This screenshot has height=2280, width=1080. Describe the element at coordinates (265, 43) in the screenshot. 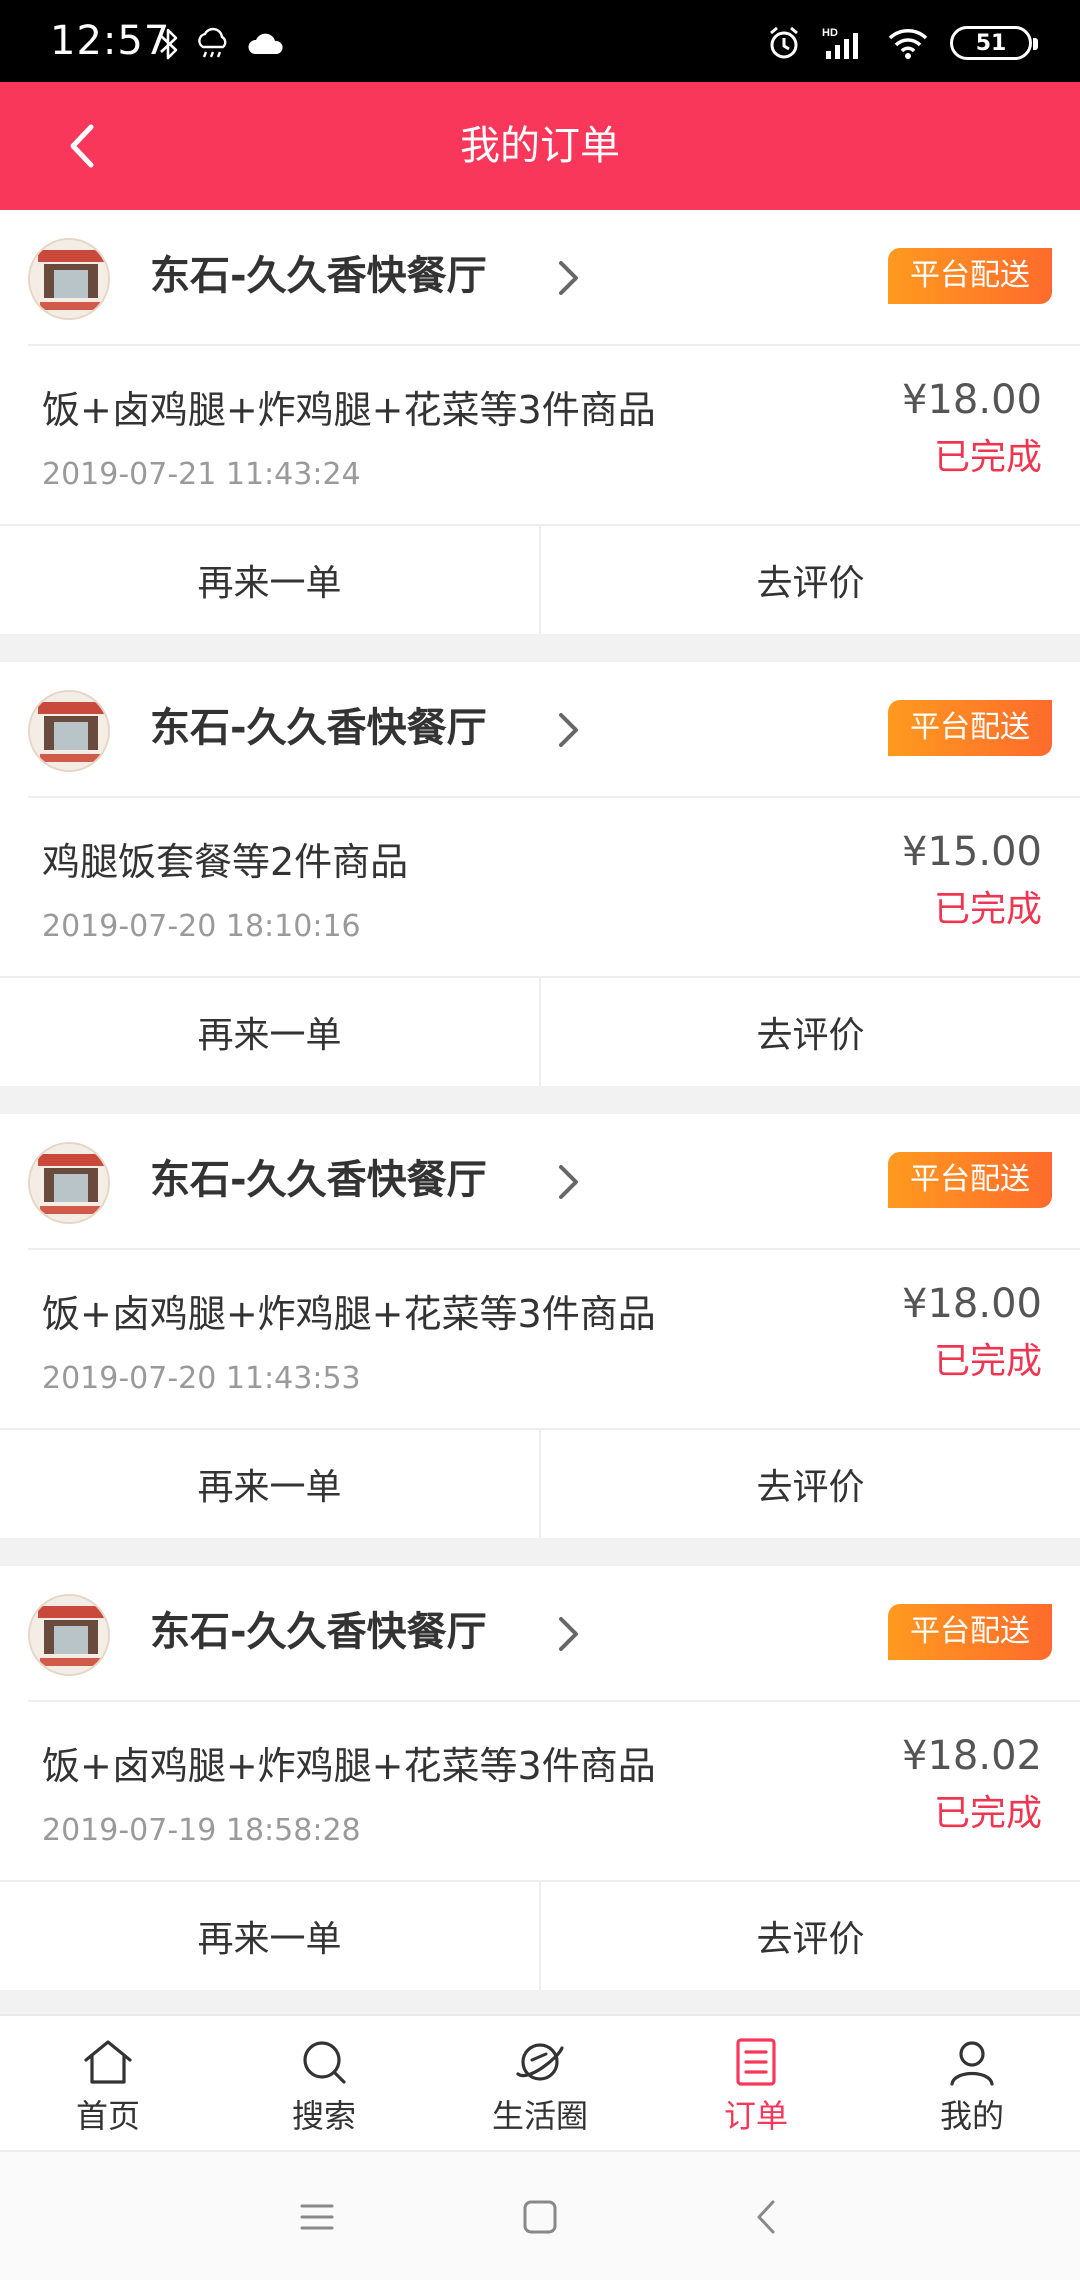

I see `cloud-icon` at that location.